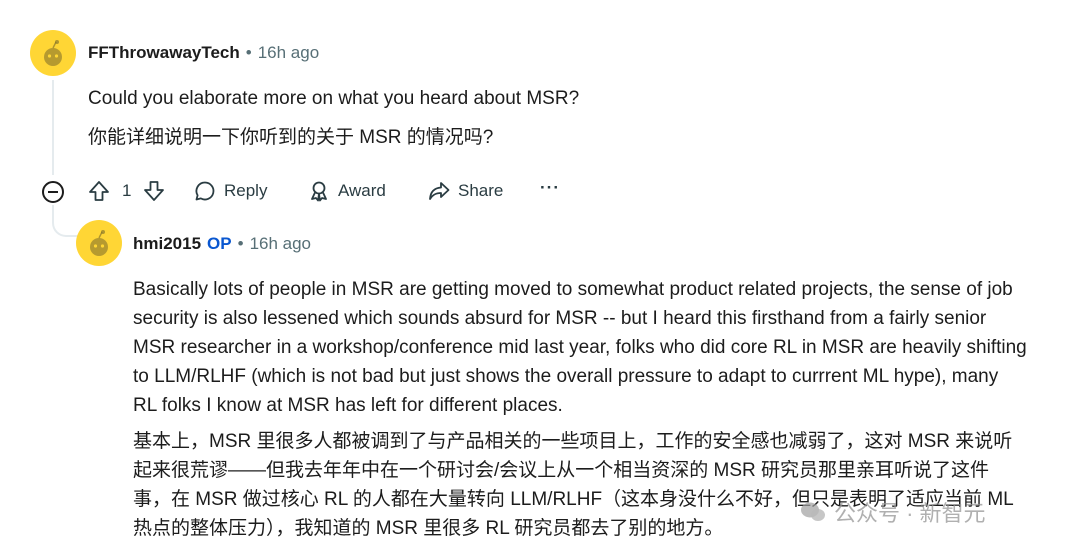  What do you see at coordinates (164, 53) in the screenshot?
I see `username: FFThrowawayTech` at bounding box center [164, 53].